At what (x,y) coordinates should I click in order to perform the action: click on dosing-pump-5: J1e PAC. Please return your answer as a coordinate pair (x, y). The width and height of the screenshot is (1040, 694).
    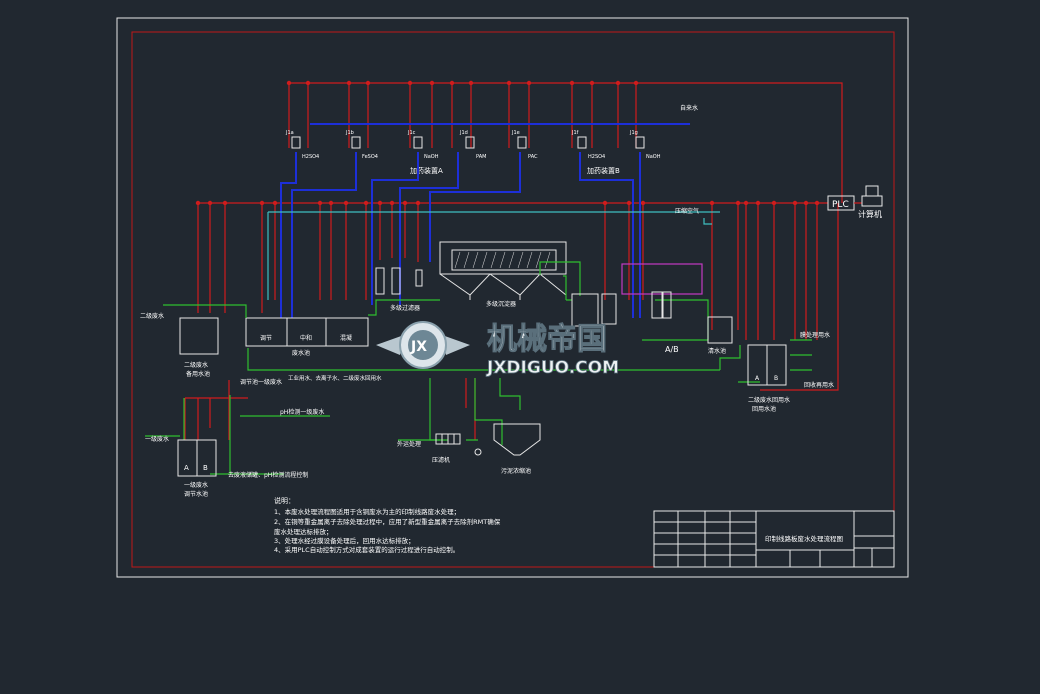
    Looking at the image, I should click on (524, 145).